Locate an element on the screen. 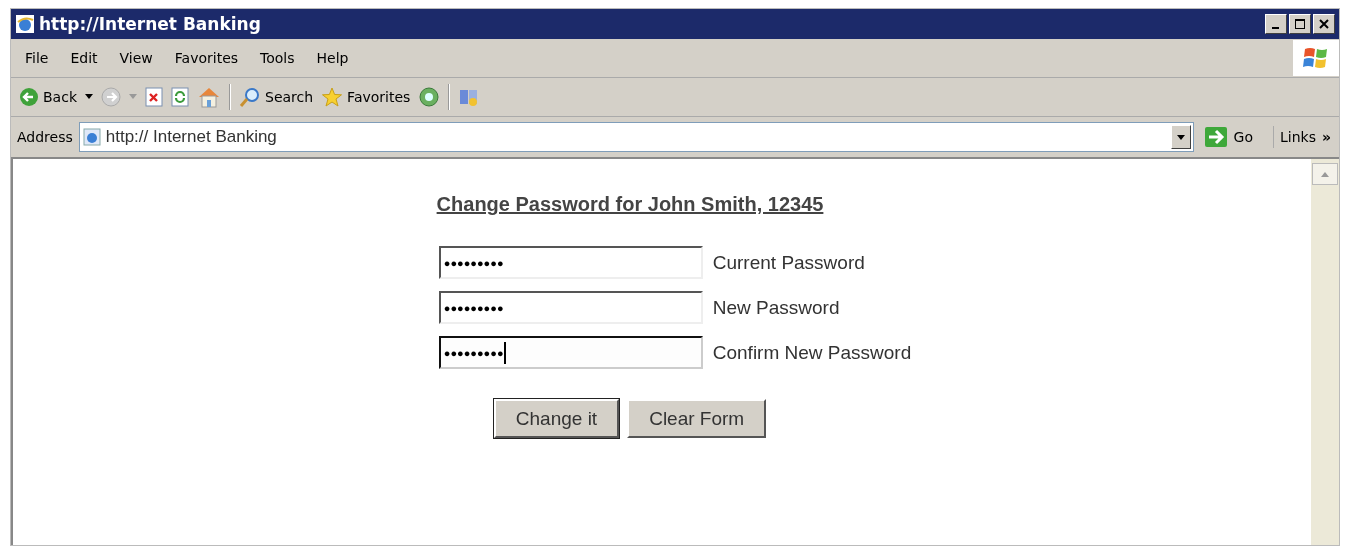  links-button: Links is located at coordinates (1298, 137).